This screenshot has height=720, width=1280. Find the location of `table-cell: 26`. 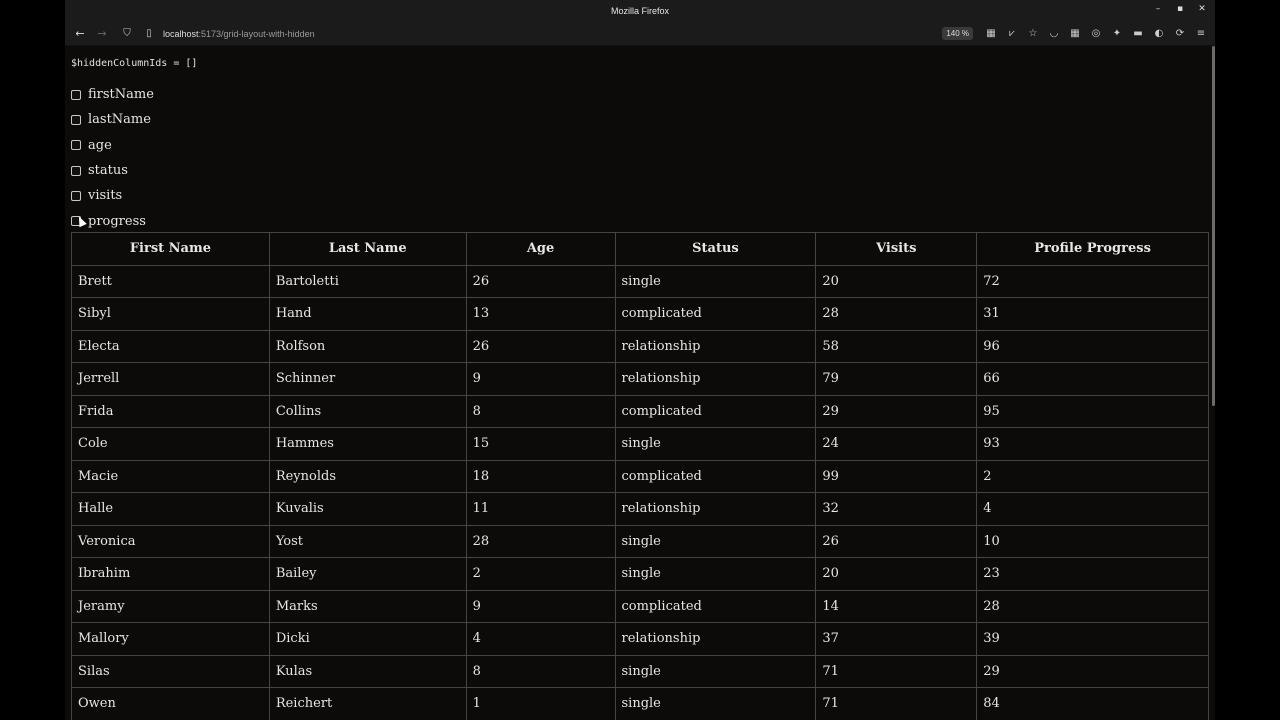

table-cell: 26 is located at coordinates (540, 346).